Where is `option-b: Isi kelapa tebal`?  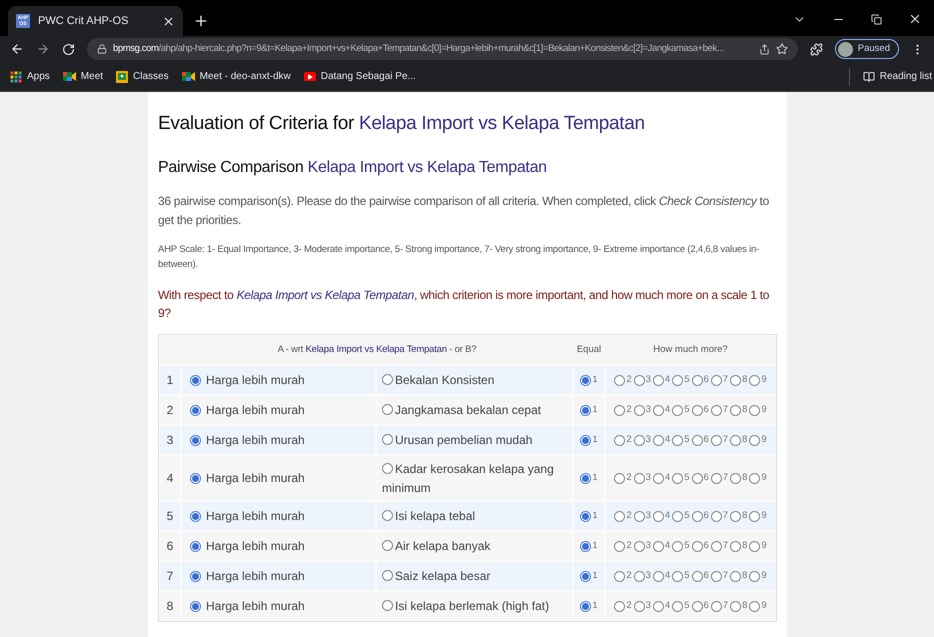
option-b: Isi kelapa tebal is located at coordinates (474, 516).